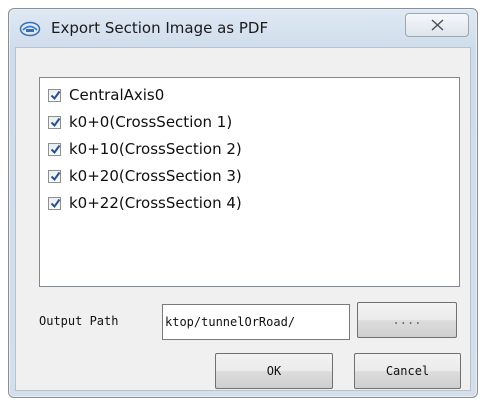 This screenshot has width=485, height=405. What do you see at coordinates (117, 95) in the screenshot?
I see `list-item-label: CentralAxis0` at bounding box center [117, 95].